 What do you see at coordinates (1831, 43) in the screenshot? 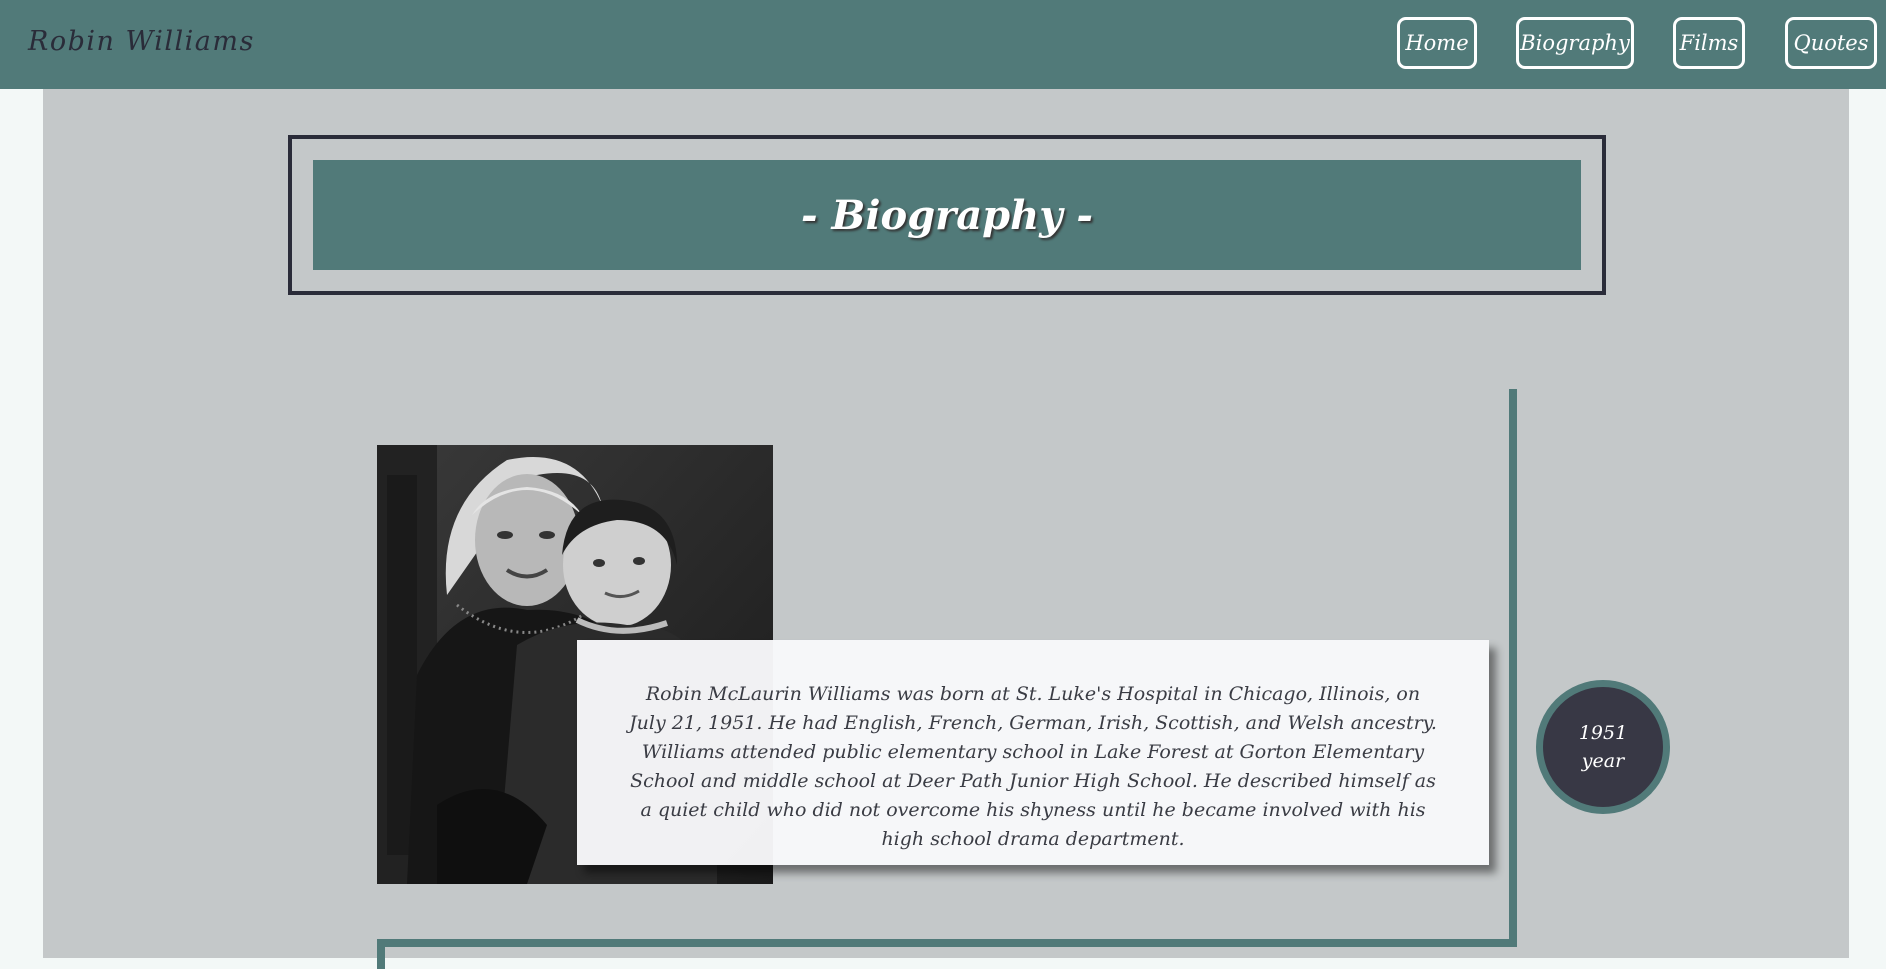
I see `nav-quotes-button: Quotes` at bounding box center [1831, 43].